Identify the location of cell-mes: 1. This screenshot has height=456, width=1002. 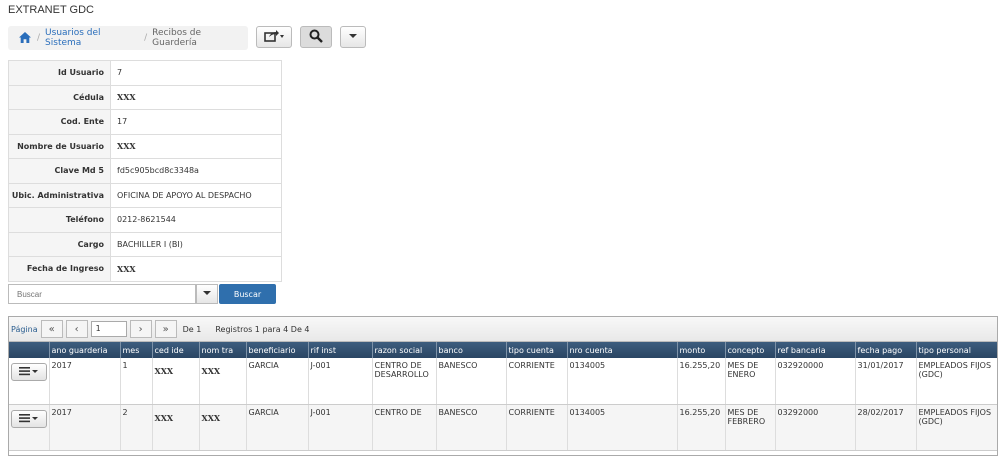
(136, 381).